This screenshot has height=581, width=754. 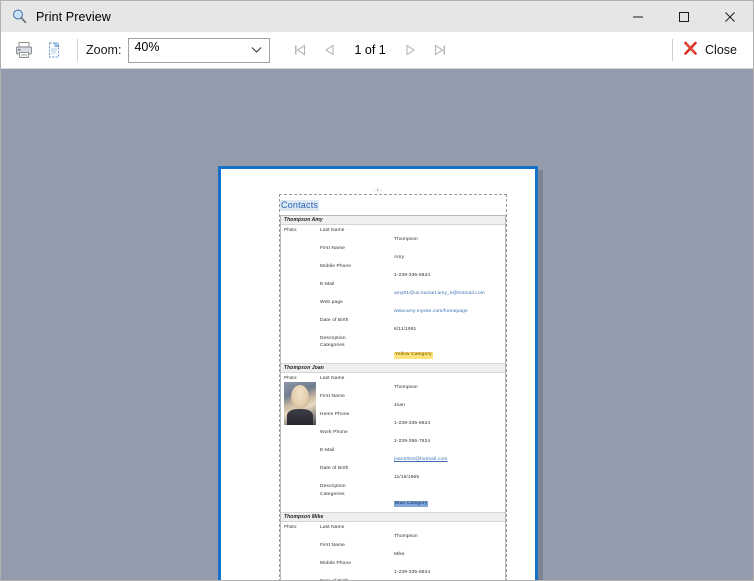 I want to click on field-value: 6/11/1991, so click(x=405, y=329).